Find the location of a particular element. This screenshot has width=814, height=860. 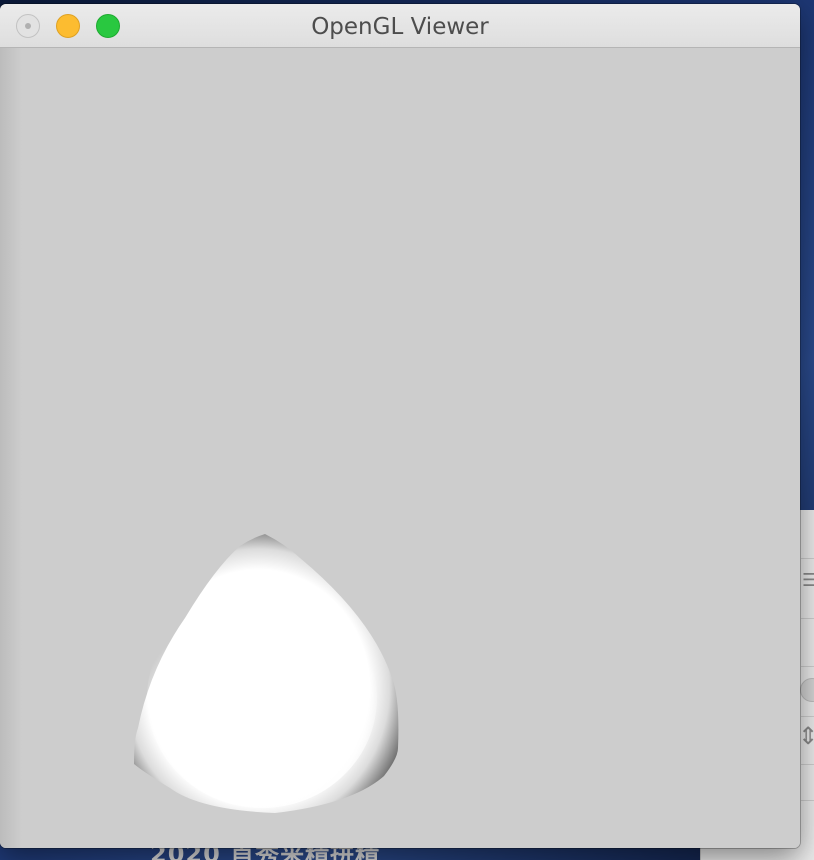

shape-highlight is located at coordinates (262, 698).